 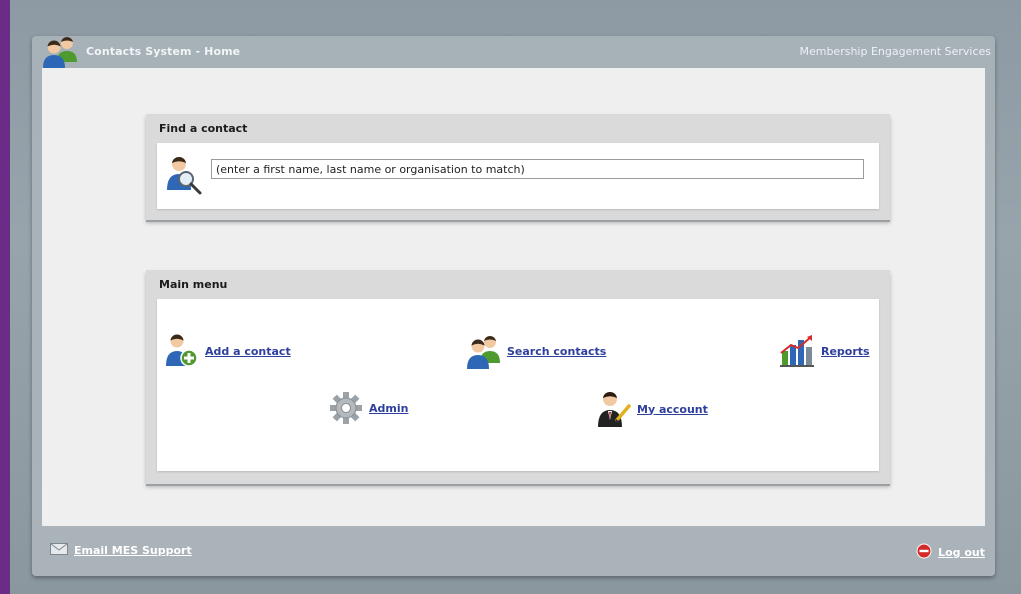 I want to click on contact-search-input, so click(x=537, y=169).